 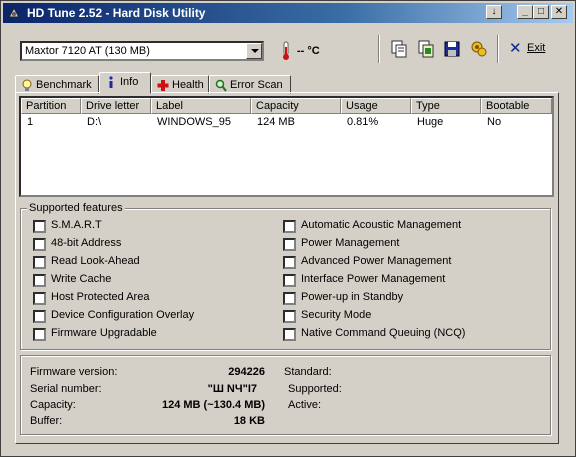 I want to click on thermometer-icon, so click(x=286, y=50).